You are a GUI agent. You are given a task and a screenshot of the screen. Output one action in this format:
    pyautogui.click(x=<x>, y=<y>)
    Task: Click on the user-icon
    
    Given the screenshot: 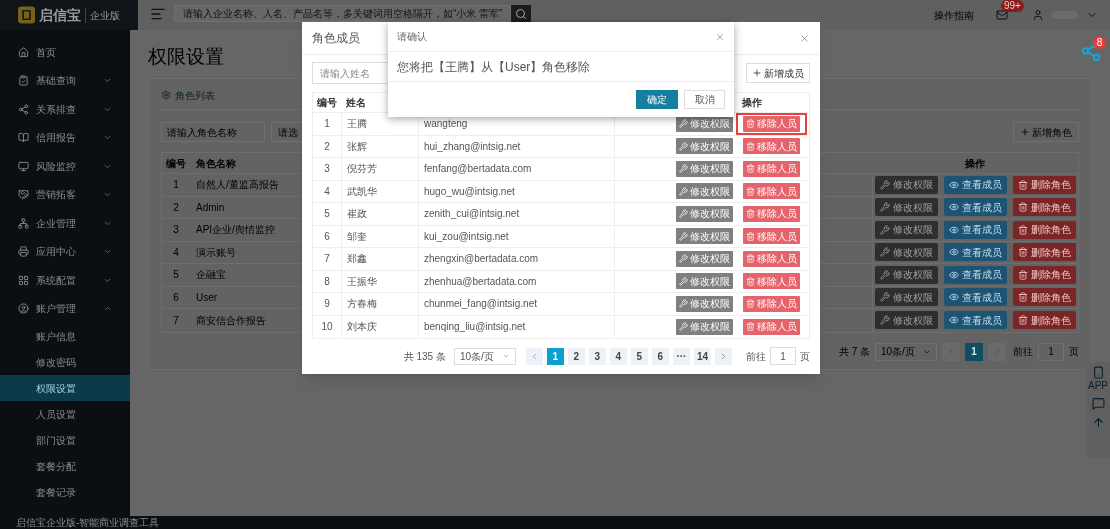 What is the action you would take?
    pyautogui.click(x=1038, y=15)
    